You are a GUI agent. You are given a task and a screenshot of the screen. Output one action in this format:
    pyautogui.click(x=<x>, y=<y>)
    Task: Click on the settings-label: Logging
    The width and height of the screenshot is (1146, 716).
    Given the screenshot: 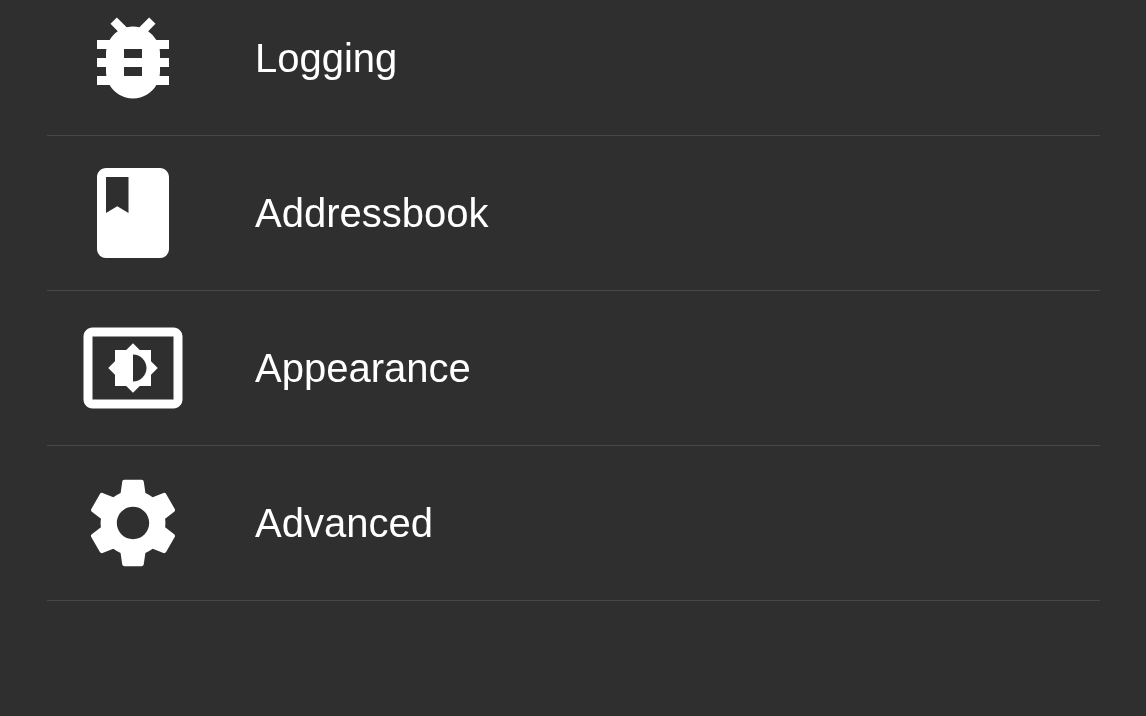 What is the action you would take?
    pyautogui.click(x=326, y=58)
    